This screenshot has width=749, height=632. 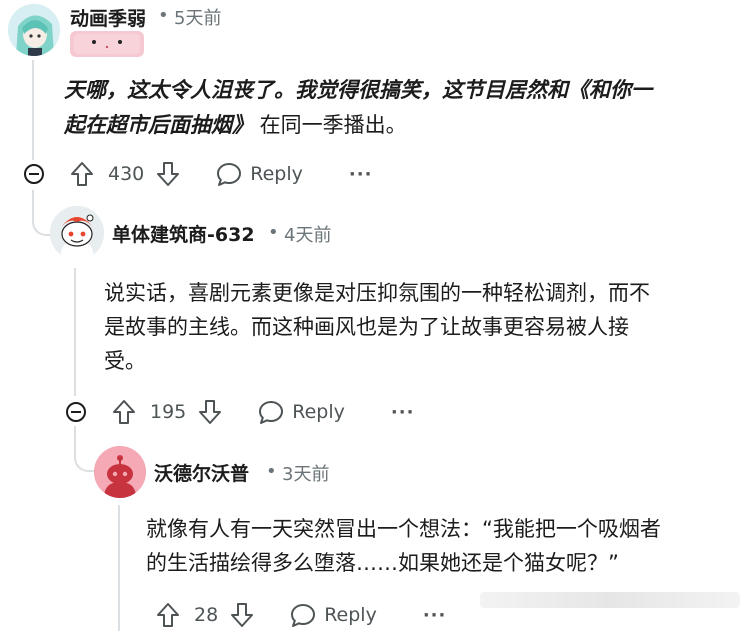 What do you see at coordinates (108, 17) in the screenshot?
I see `comment-author: 动画季弱` at bounding box center [108, 17].